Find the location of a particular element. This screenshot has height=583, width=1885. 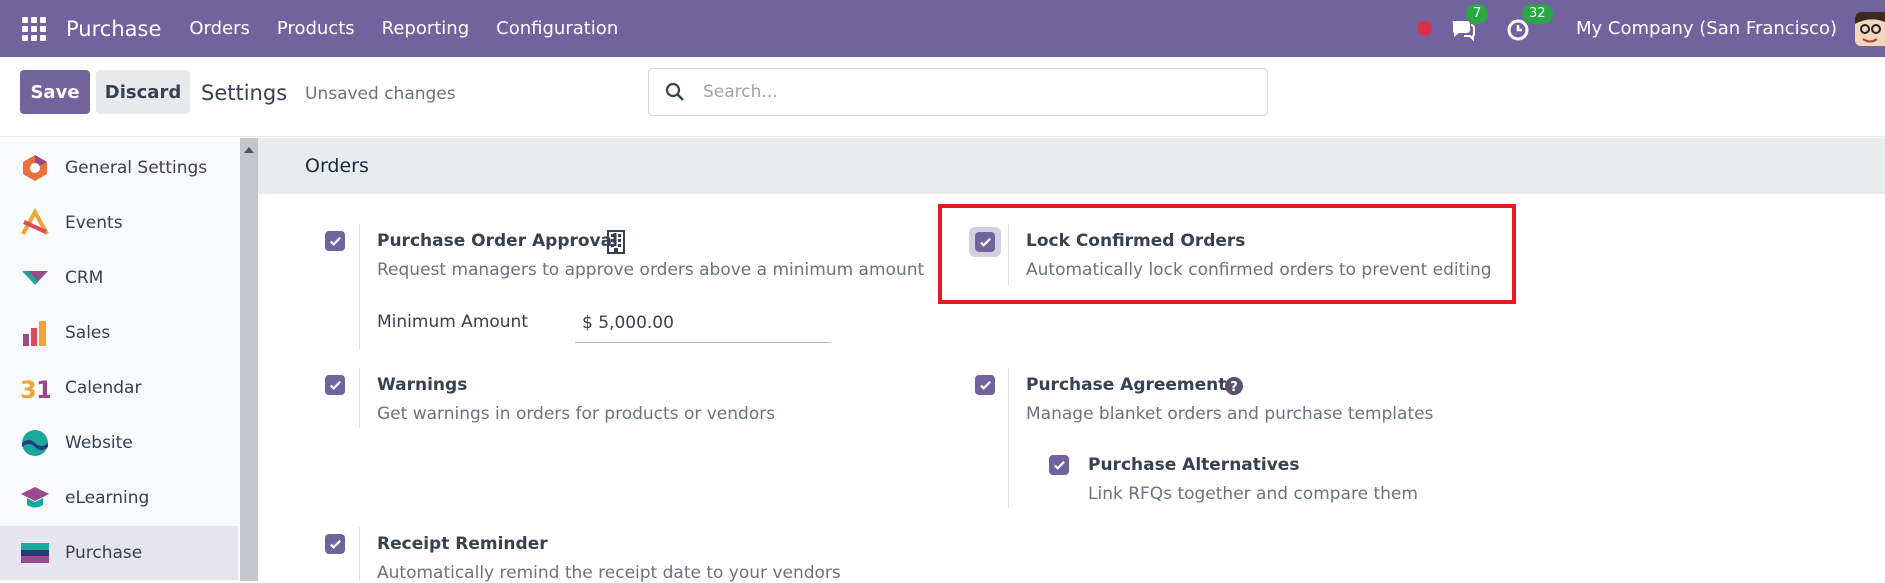

alternatives-description: Link RFQs together and compare them is located at coordinates (1253, 494).